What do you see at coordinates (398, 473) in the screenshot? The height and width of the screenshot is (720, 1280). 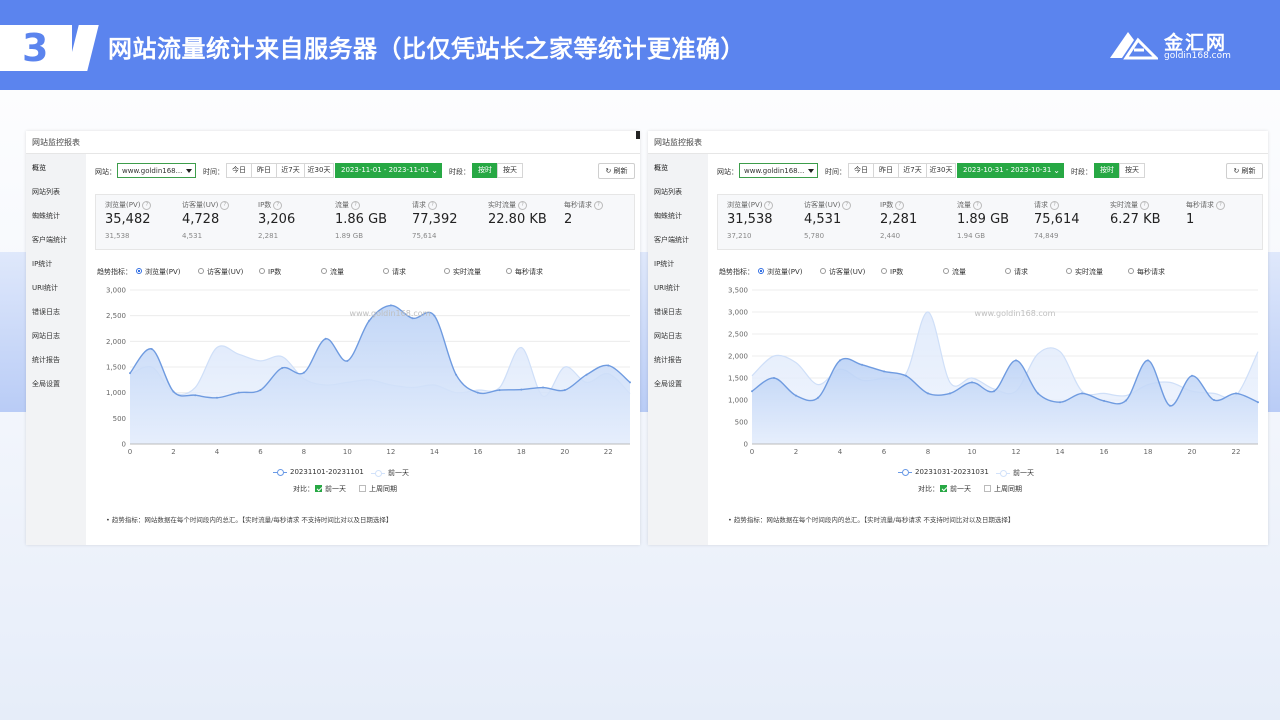 I see `legend-previous-label: 前一天` at bounding box center [398, 473].